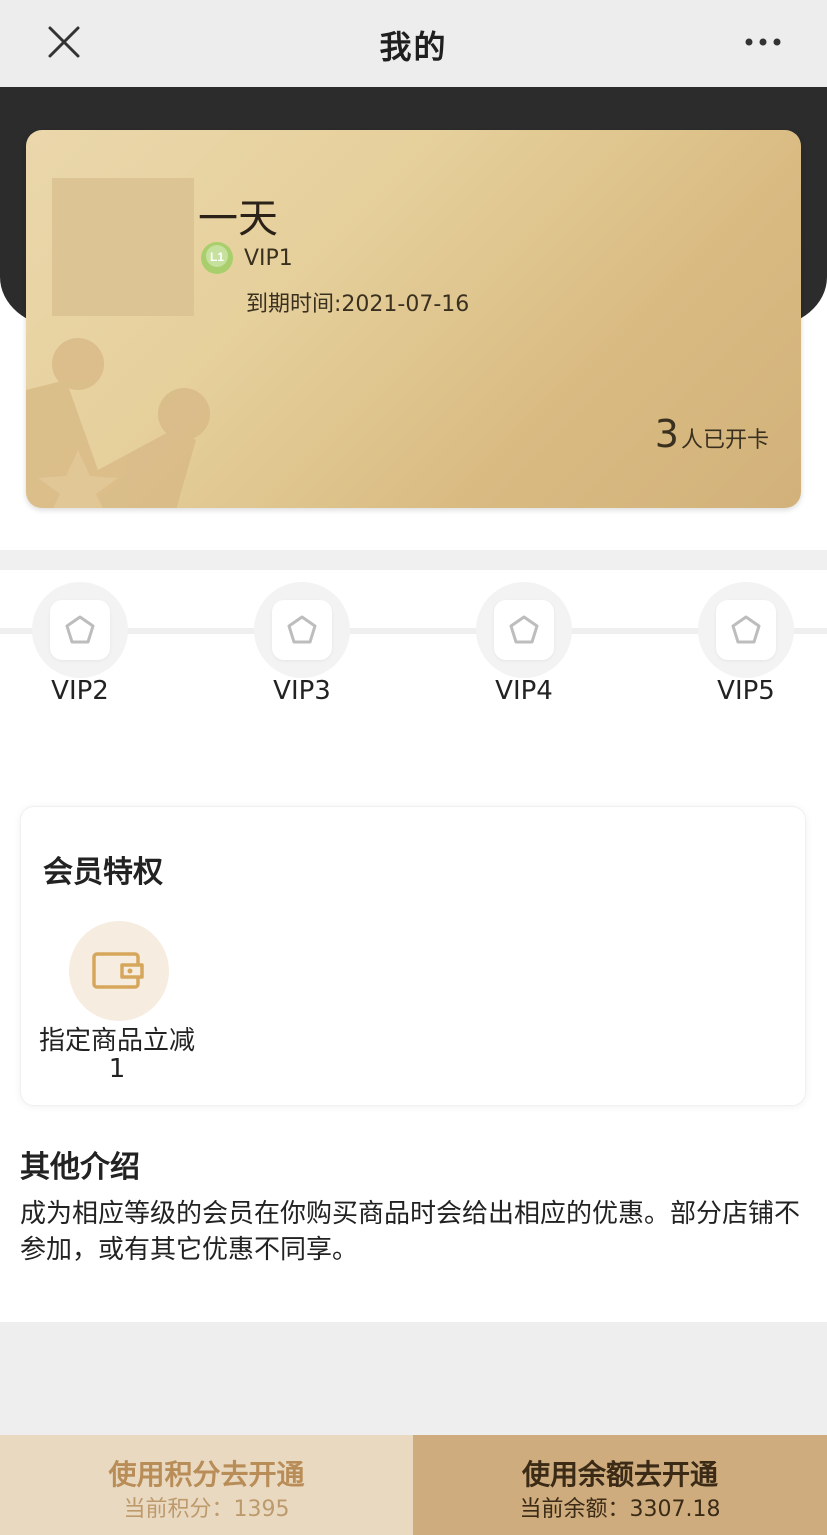 Image resolution: width=827 pixels, height=1535 pixels. I want to click on crown-watermark-icon, so click(118, 423).